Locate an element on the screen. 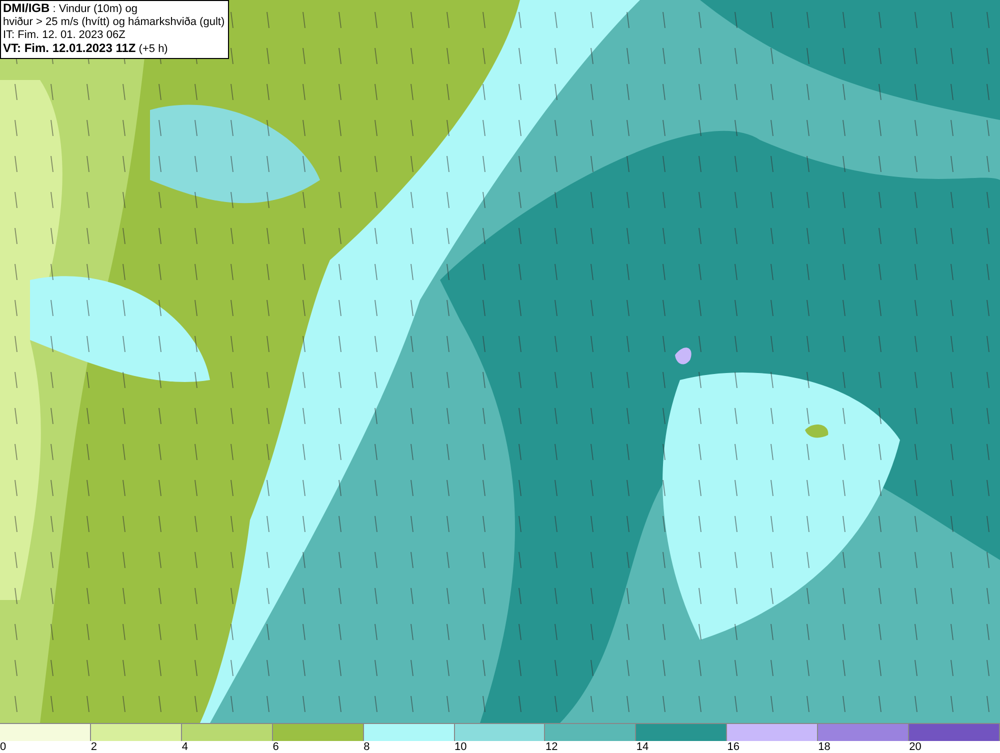  legend-label: 16 is located at coordinates (733, 747).